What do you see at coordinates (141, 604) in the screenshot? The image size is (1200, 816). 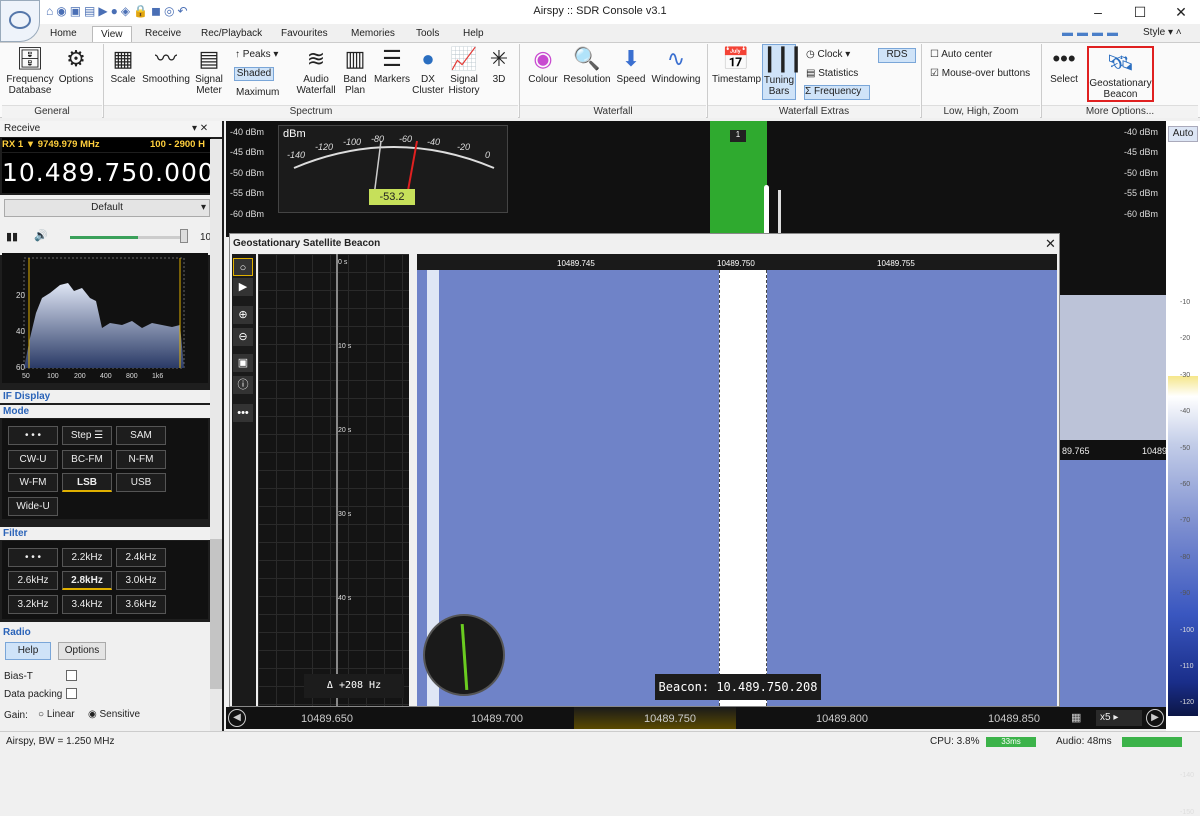 I see `filter-3-6khz-button: 3.6kHz` at bounding box center [141, 604].